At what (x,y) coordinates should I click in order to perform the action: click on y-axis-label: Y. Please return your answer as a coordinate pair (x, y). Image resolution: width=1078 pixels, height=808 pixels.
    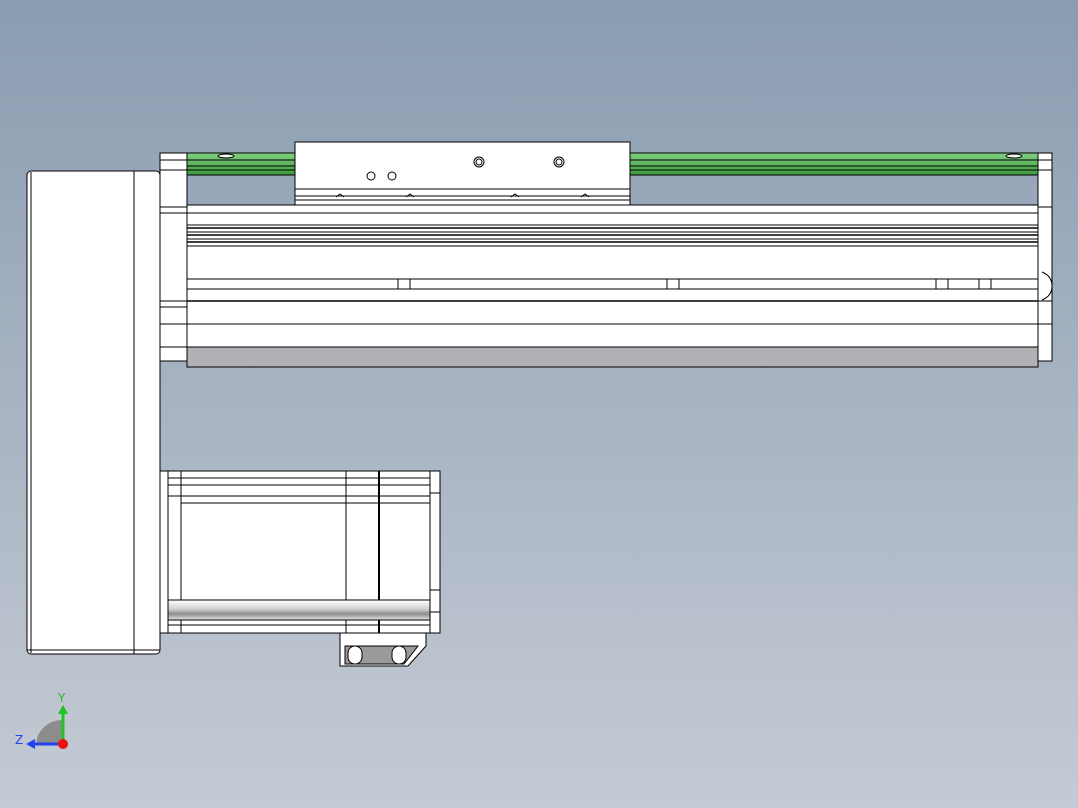
    Looking at the image, I should click on (61, 698).